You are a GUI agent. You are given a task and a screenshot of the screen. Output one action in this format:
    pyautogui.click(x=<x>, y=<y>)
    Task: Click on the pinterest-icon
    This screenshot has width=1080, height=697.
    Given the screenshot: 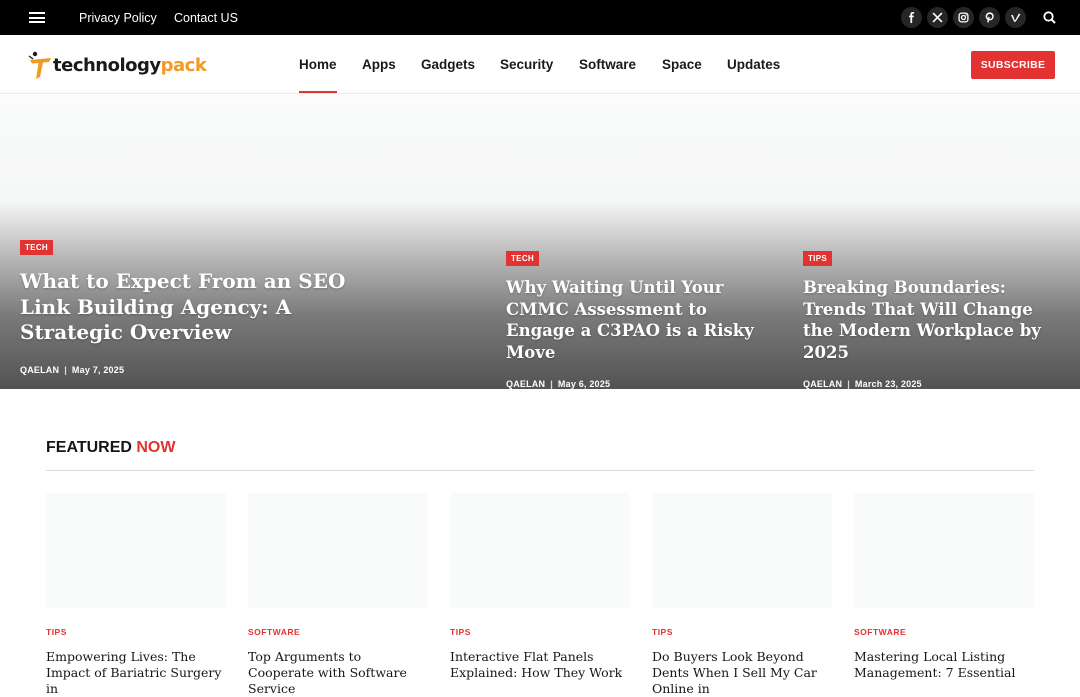 What is the action you would take?
    pyautogui.click(x=989, y=17)
    